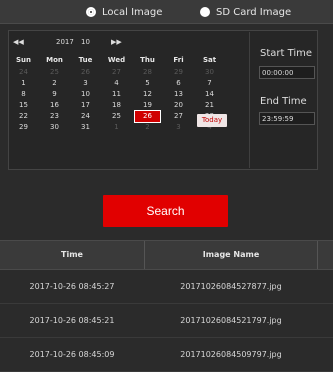  What do you see at coordinates (116, 105) in the screenshot?
I see `calendar-day: 18` at bounding box center [116, 105].